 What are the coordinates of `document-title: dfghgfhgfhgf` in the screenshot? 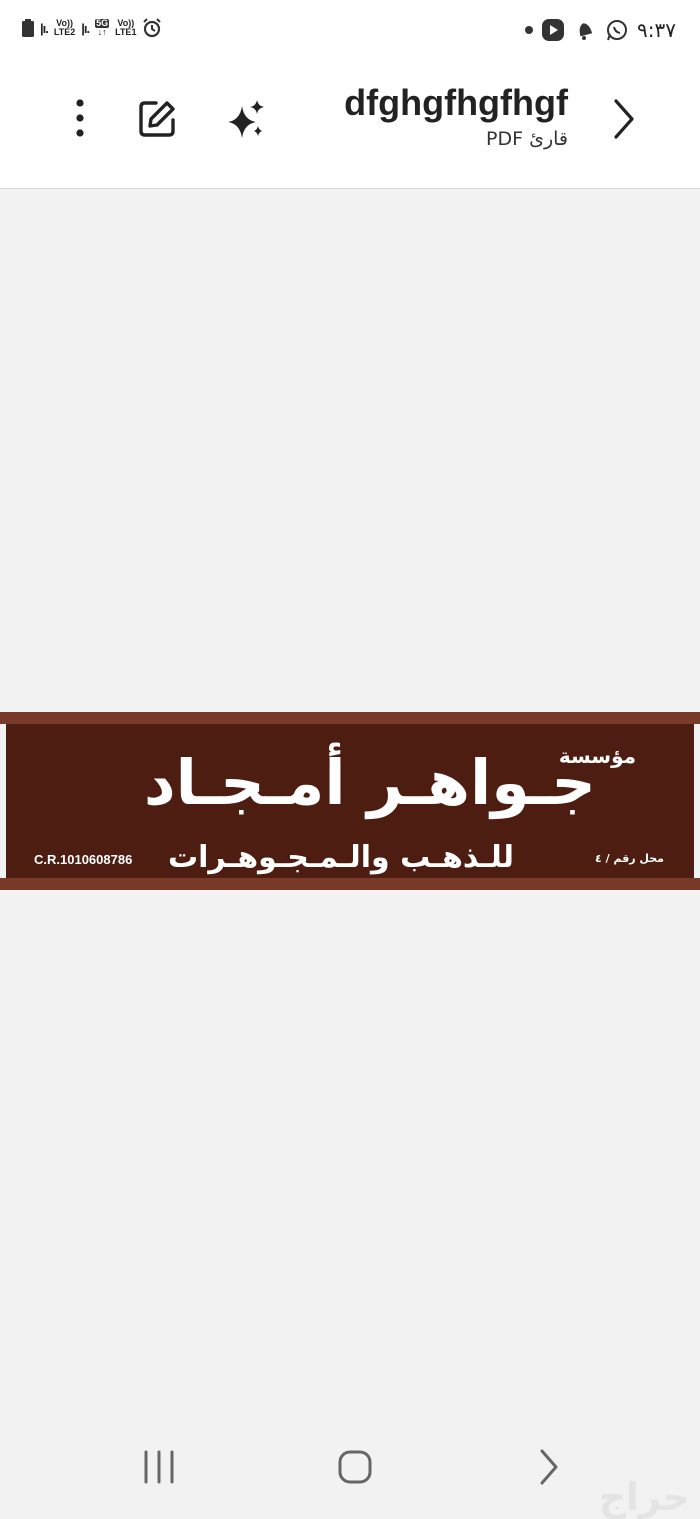 It's located at (456, 102).